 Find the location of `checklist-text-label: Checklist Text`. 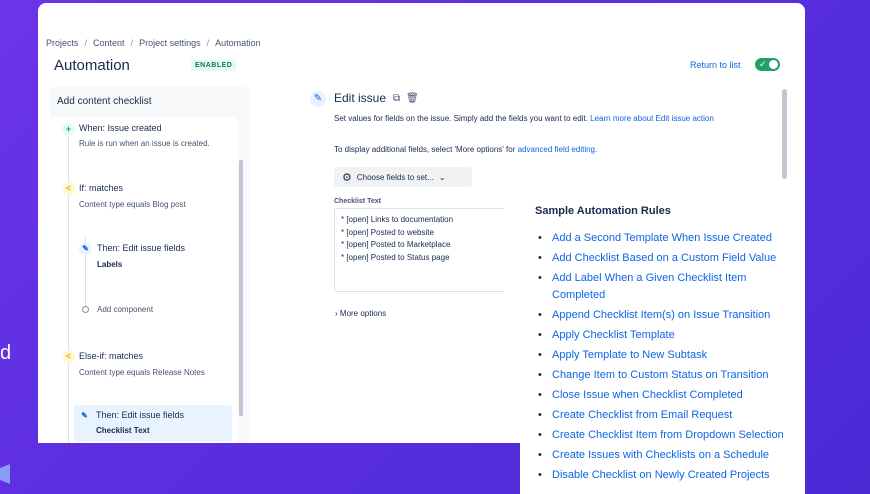

checklist-text-label: Checklist Text is located at coordinates (357, 201).